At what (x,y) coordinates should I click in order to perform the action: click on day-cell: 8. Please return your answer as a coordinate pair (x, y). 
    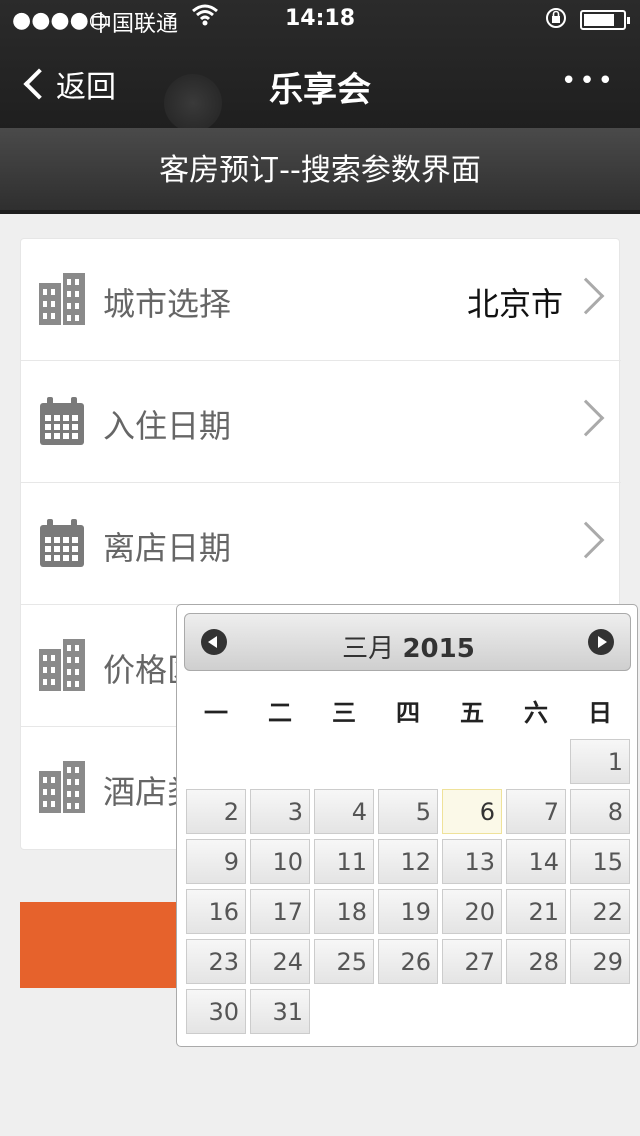
    Looking at the image, I should click on (600, 811).